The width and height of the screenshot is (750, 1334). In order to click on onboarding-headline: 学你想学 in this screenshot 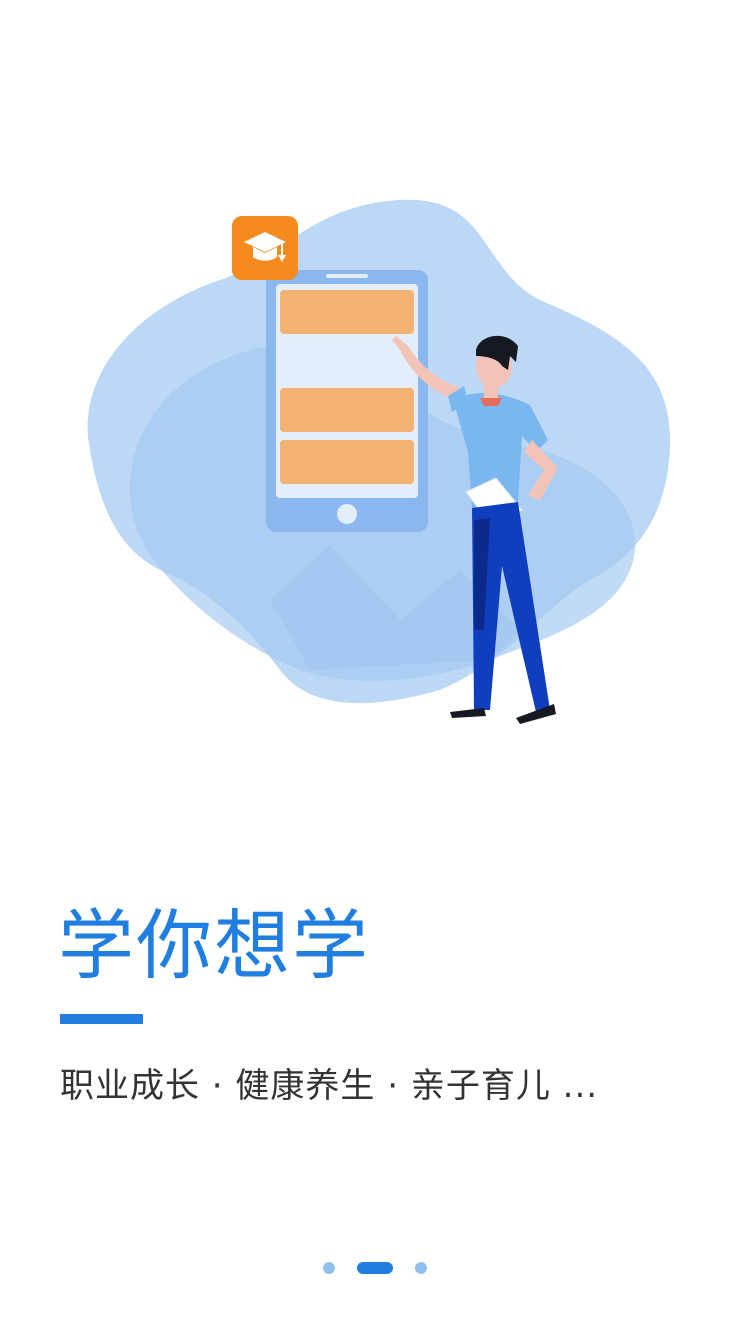, I will do `click(214, 945)`.